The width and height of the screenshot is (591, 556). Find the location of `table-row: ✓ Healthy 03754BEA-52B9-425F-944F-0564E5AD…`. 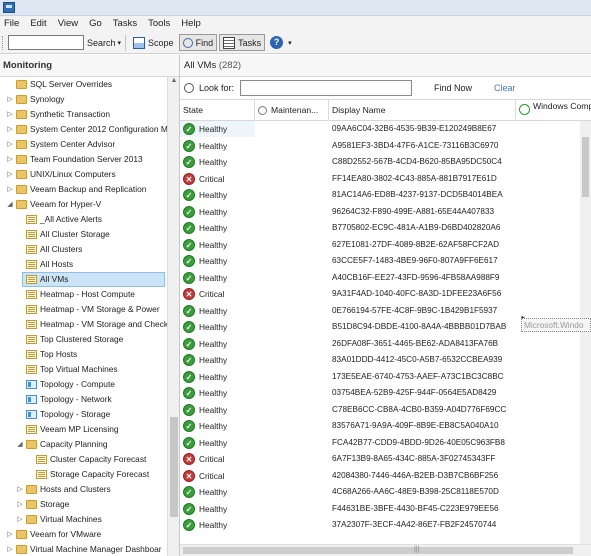

table-row: ✓ Healthy 03754BEA-52B9-425F-944F-0564E5AD… is located at coordinates (380, 393).